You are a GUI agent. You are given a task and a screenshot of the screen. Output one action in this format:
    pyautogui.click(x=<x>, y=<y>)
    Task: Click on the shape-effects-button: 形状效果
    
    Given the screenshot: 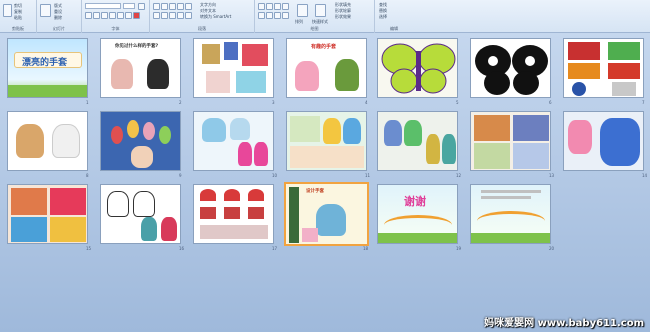 What is the action you would take?
    pyautogui.click(x=343, y=17)
    